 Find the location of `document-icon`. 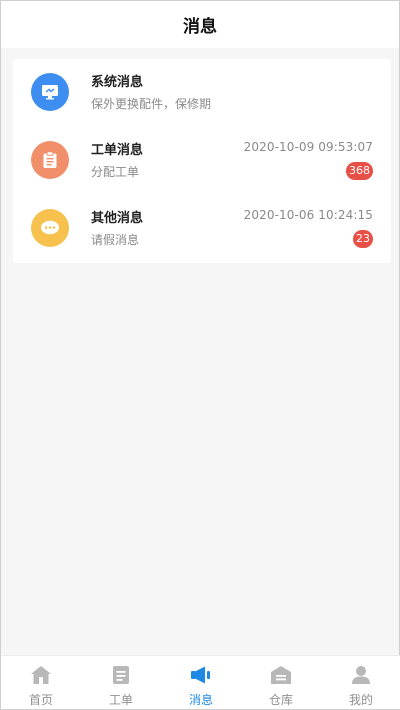

document-icon is located at coordinates (121, 675).